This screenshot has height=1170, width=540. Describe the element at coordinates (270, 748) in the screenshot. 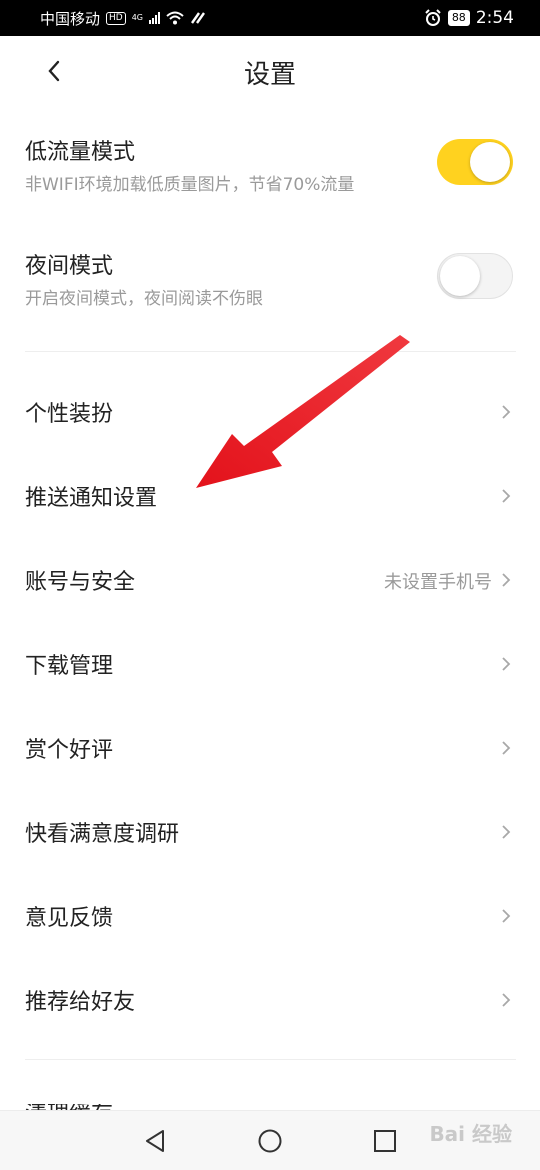

I see `menu-item-rate-app: 赏个好评` at that location.